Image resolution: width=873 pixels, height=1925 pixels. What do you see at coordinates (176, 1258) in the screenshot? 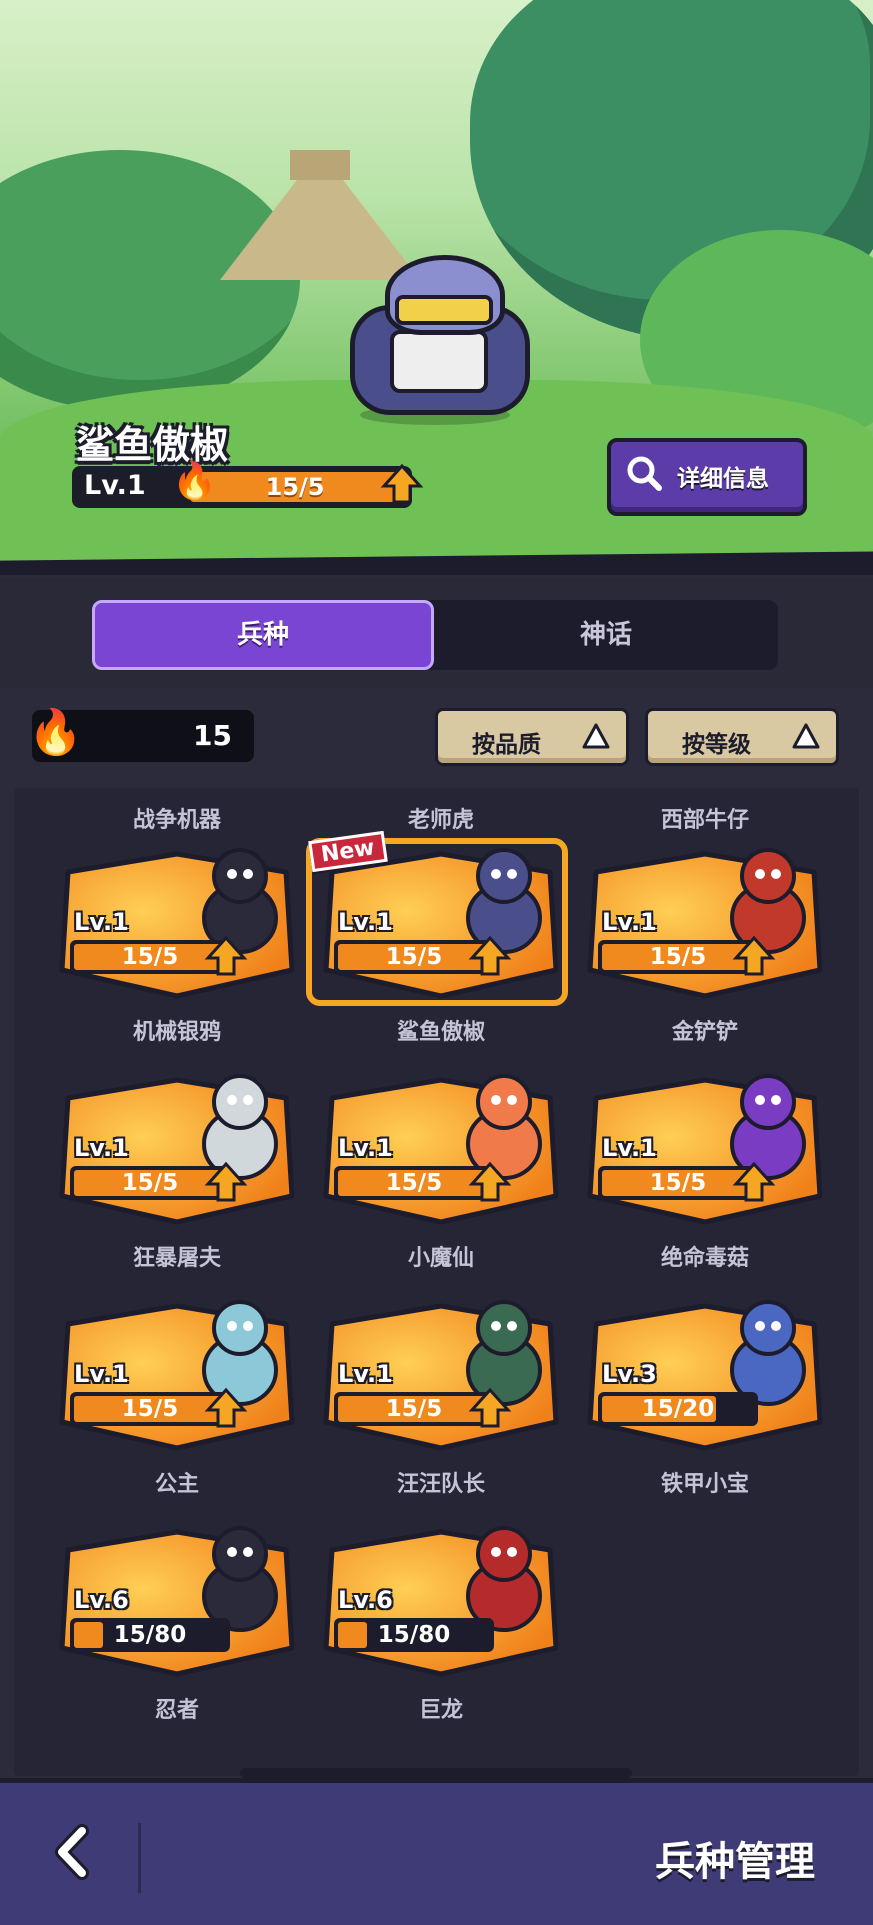
I see `card-name: 狂暴屠夫` at bounding box center [176, 1258].